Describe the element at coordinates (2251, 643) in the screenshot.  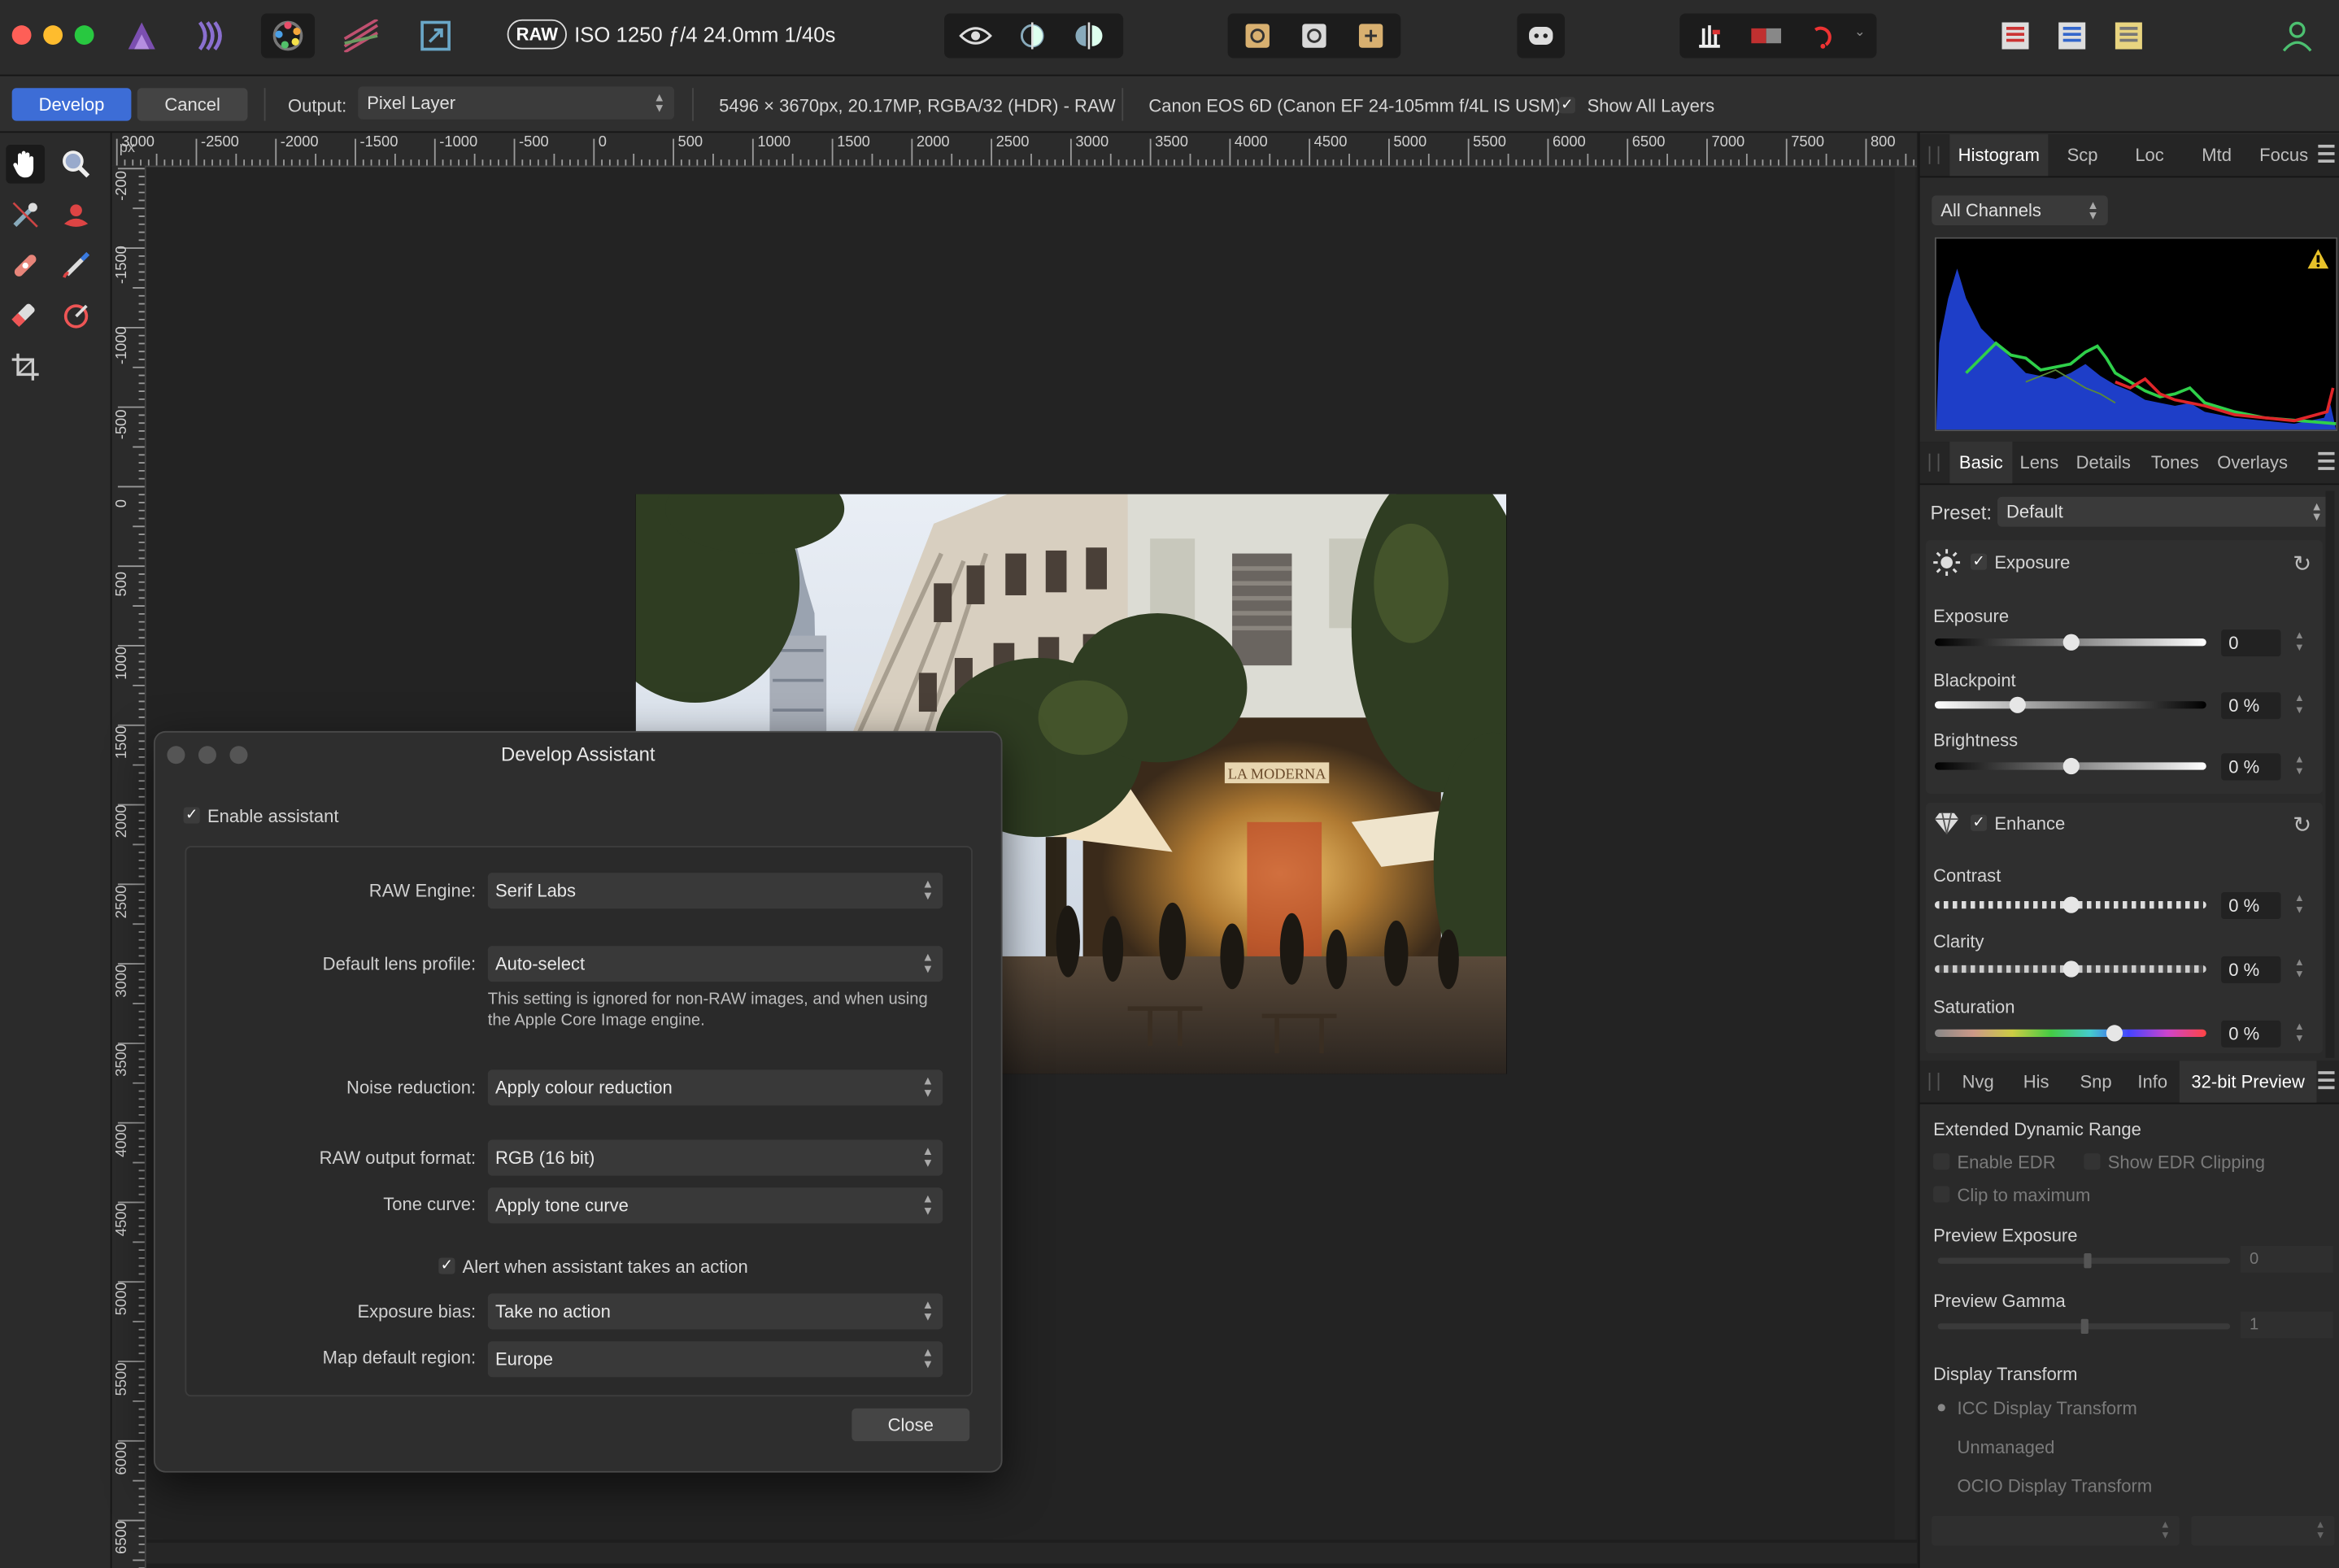
I see `exposure-value: 0` at that location.